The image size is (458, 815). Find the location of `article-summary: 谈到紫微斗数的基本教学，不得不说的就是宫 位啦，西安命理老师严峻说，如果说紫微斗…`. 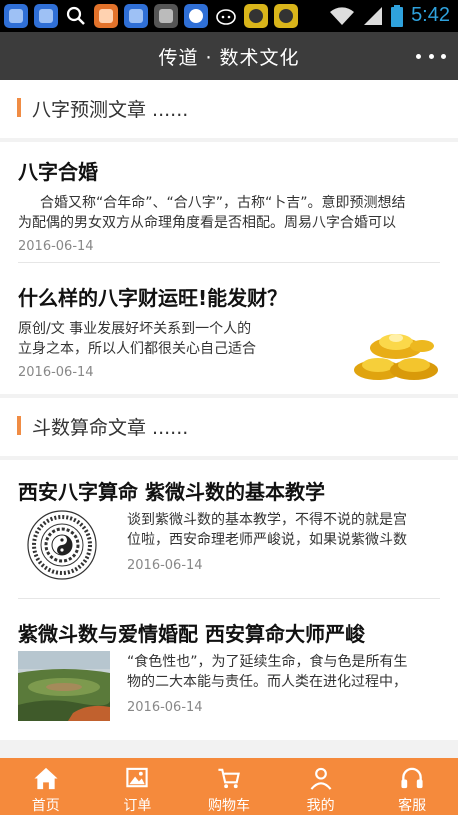

article-summary: 谈到紫微斗数的基本教学，不得不说的就是宫 位啦，西安命理老师严峻说，如果说紫微斗… is located at coordinates (284, 541).